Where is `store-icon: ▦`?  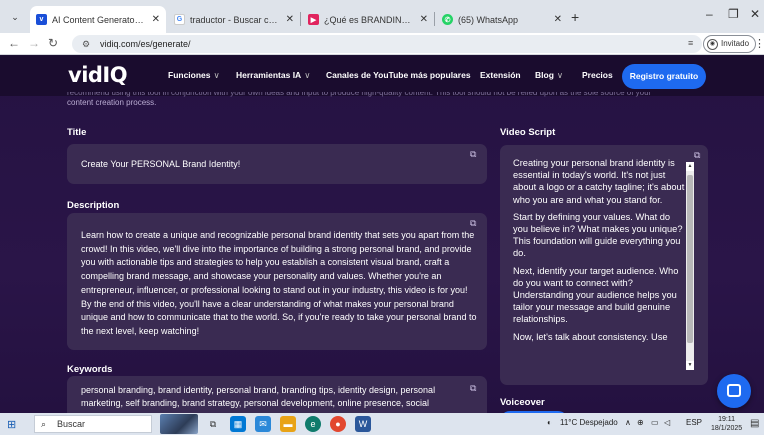
store-icon: ▦ is located at coordinates (238, 424).